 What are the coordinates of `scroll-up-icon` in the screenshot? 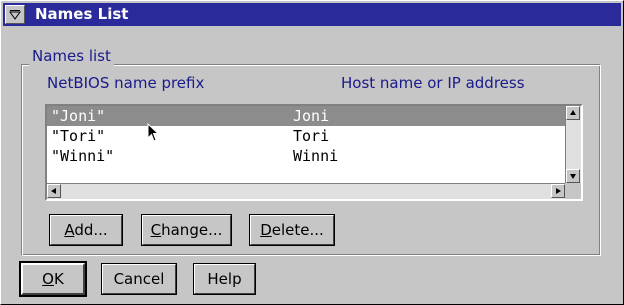 It's located at (573, 113).